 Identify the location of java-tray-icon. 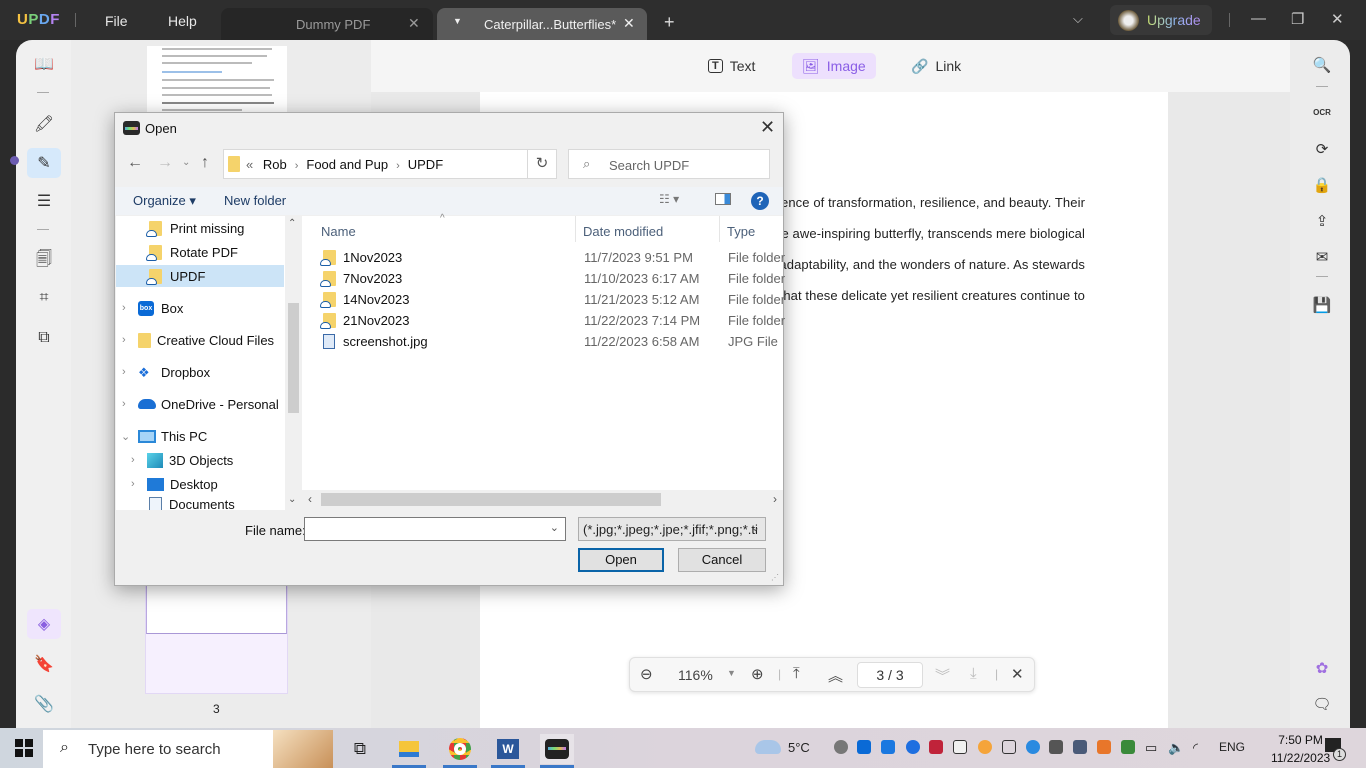
(1104, 747).